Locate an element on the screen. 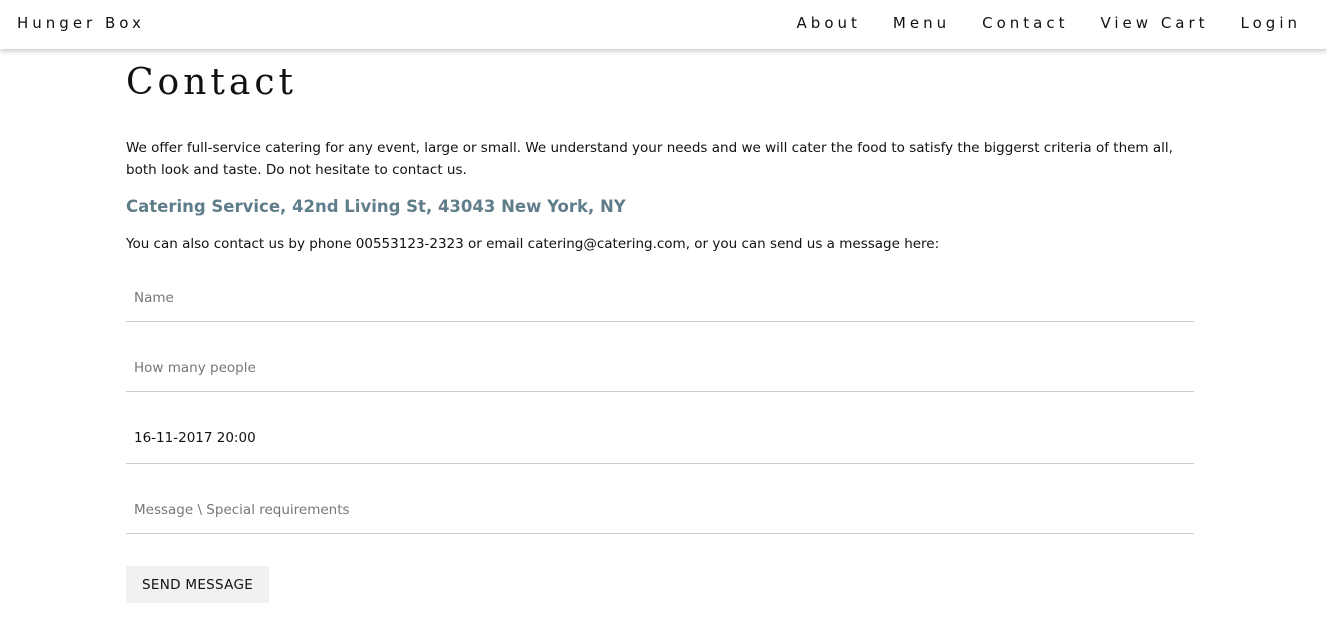 The image size is (1327, 641). datetime-input is located at coordinates (660, 435).